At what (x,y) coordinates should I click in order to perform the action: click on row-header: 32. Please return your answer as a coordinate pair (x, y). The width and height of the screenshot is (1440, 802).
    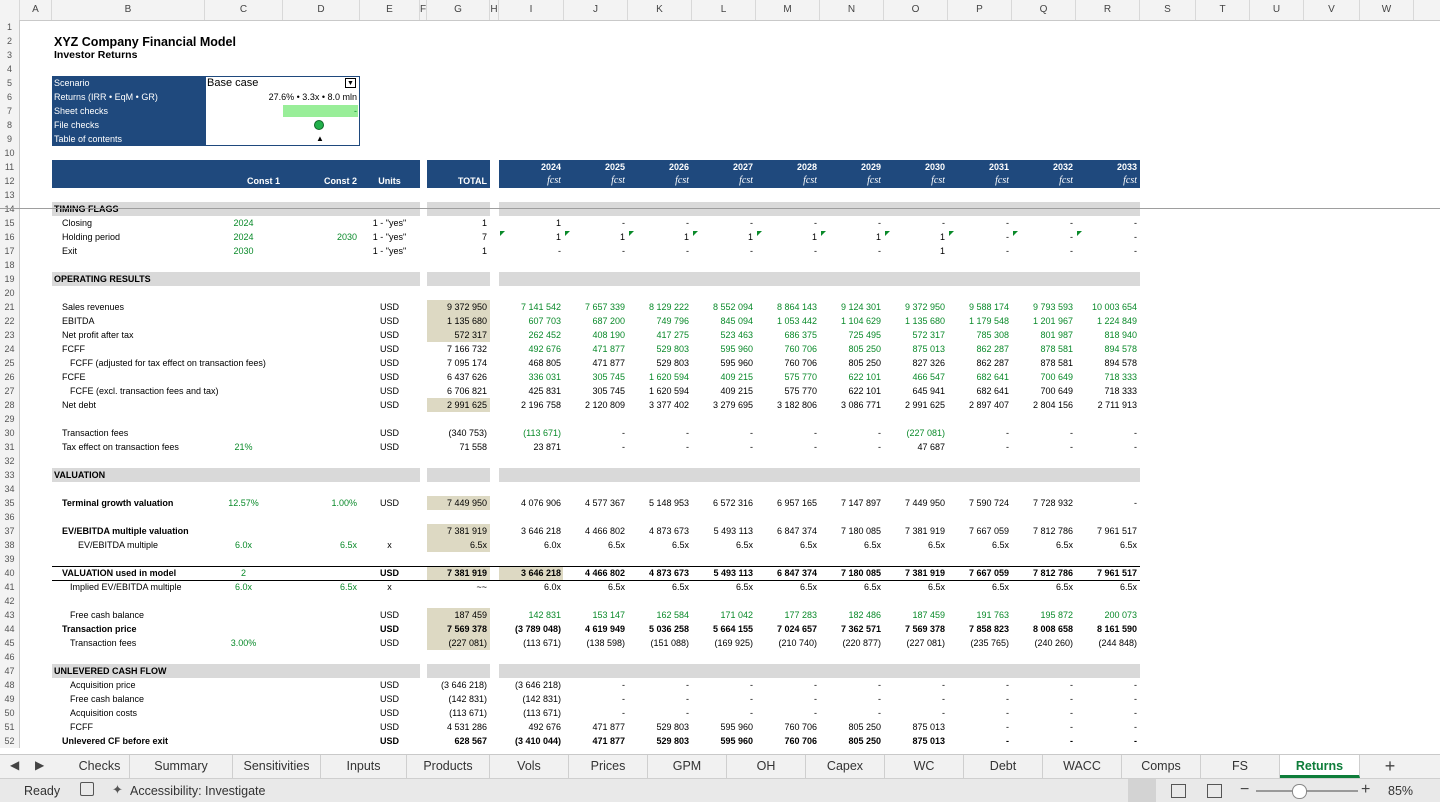
    Looking at the image, I should click on (10, 461).